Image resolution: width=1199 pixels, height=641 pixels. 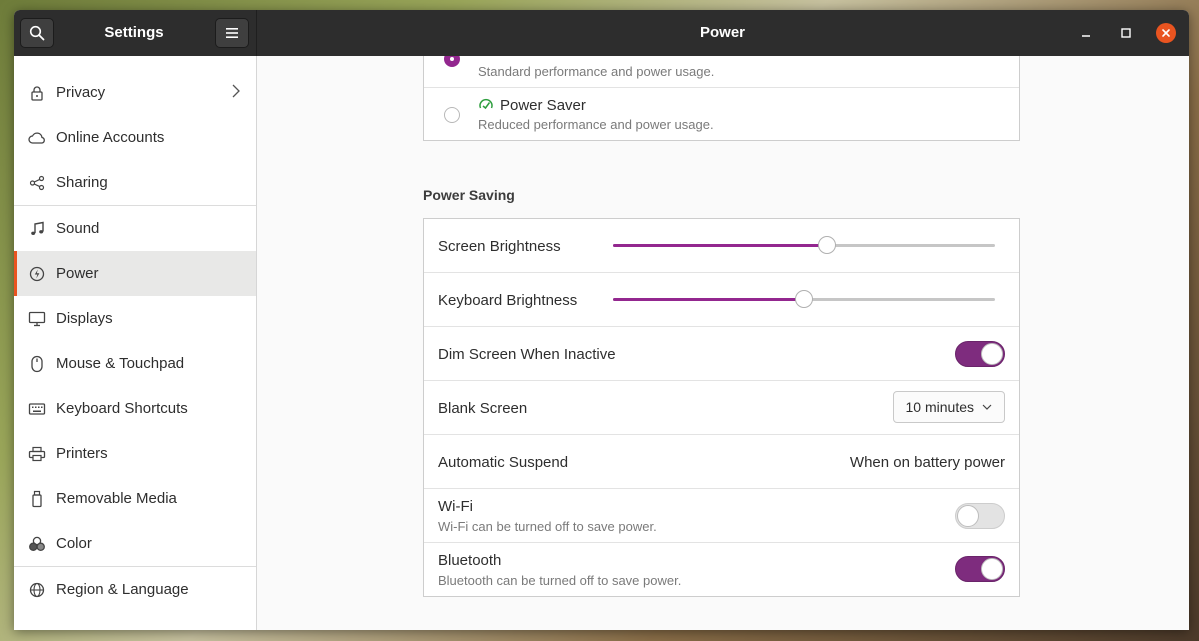 I want to click on menu-button, so click(x=232, y=33).